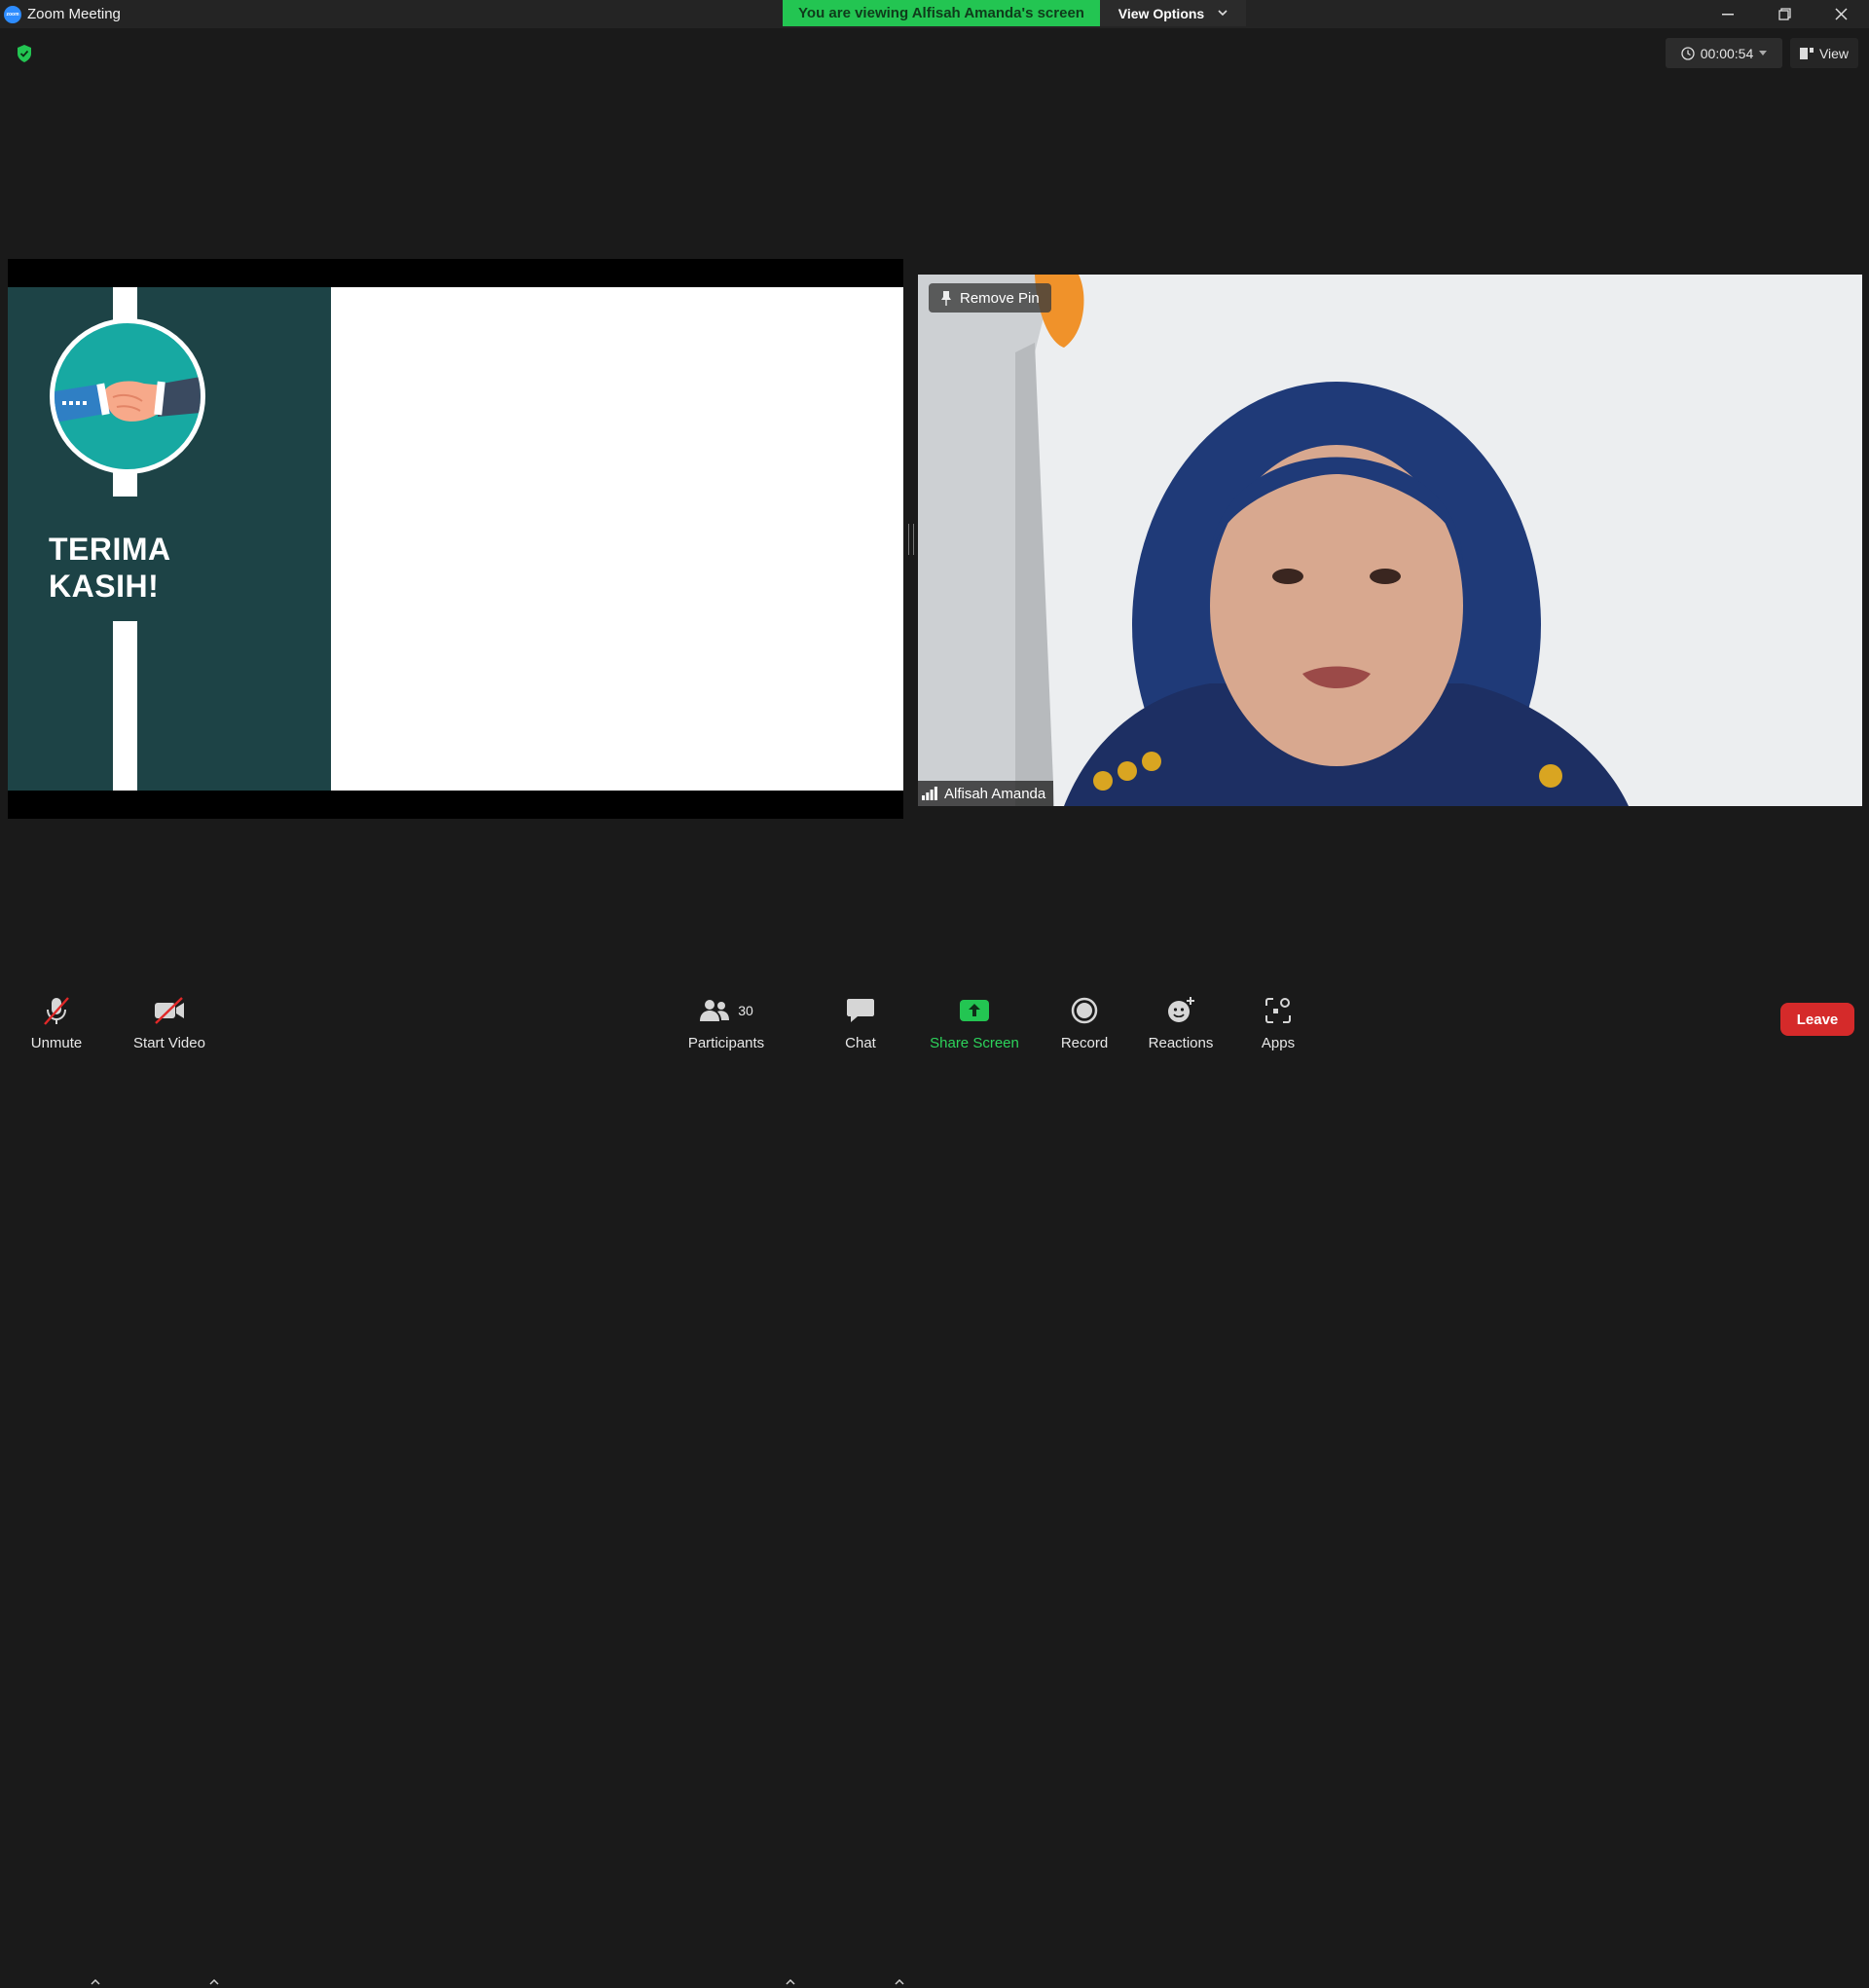 This screenshot has width=1869, height=1988. What do you see at coordinates (169, 1043) in the screenshot?
I see `start-video-label: Start Video` at bounding box center [169, 1043].